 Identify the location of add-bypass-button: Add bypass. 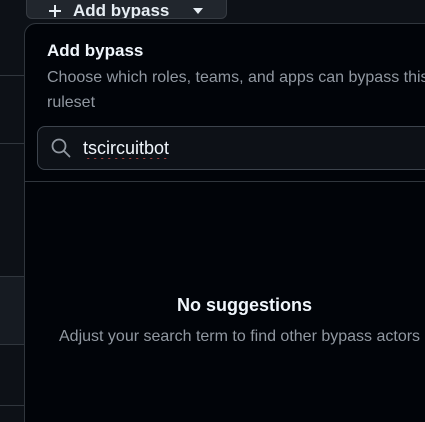
(126, 9).